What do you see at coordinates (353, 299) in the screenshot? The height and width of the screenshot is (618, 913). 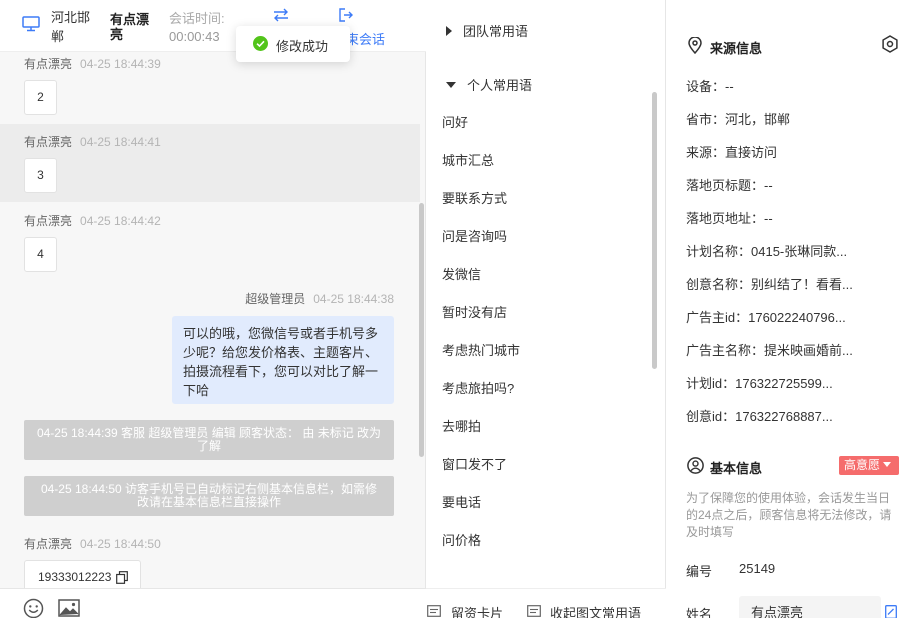 I see `message-time: 04-25 18:44:38` at bounding box center [353, 299].